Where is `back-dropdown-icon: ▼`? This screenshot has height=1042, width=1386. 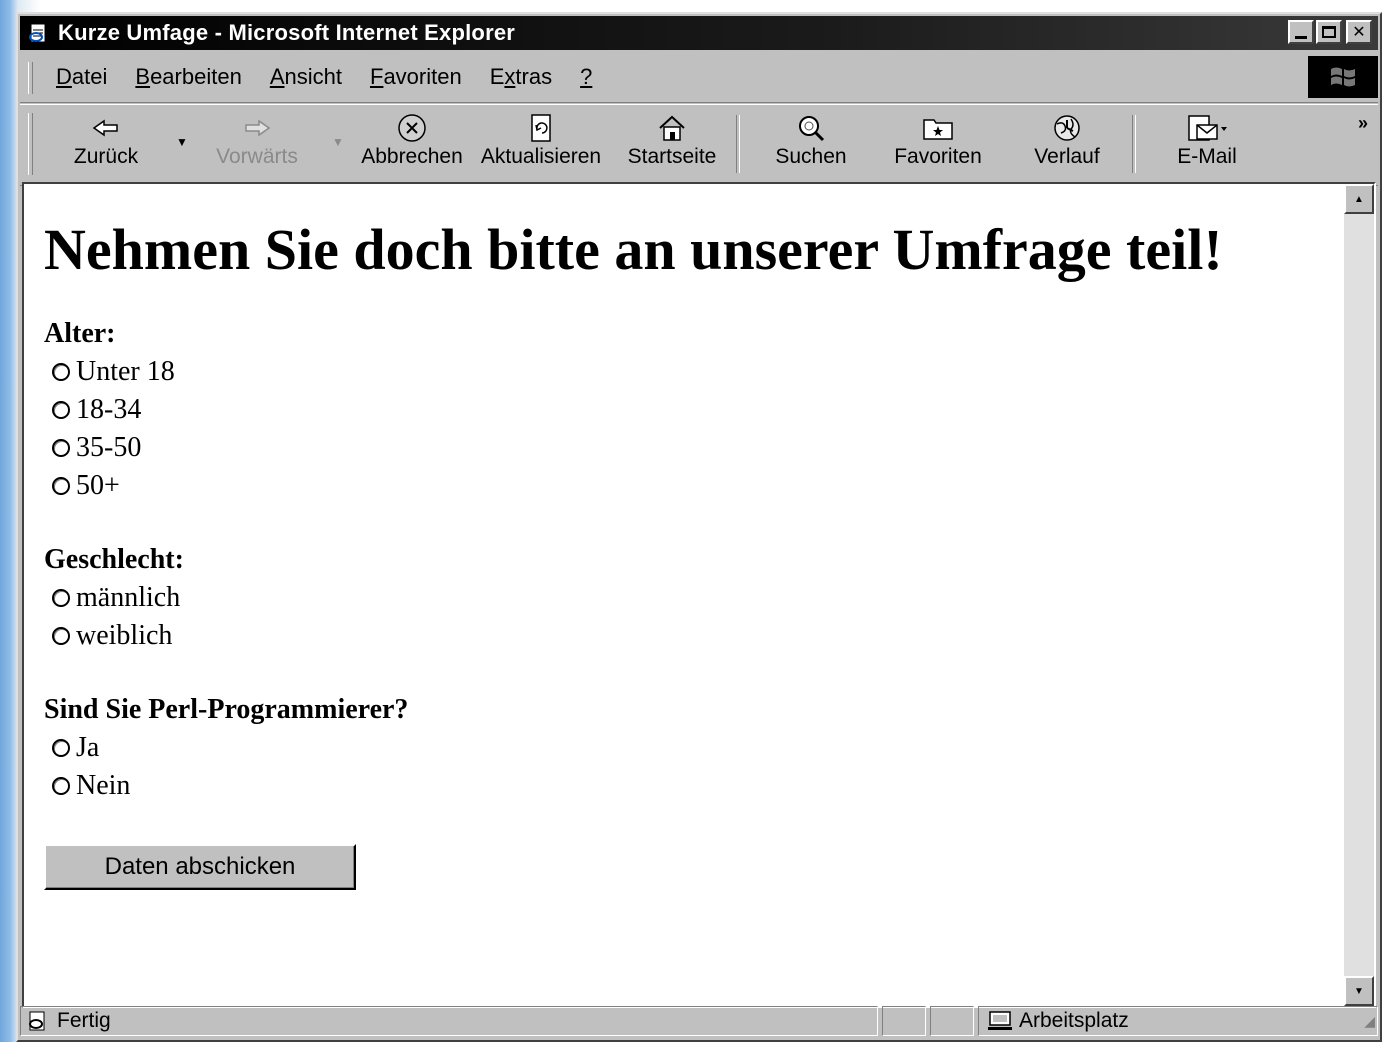 back-dropdown-icon: ▼ is located at coordinates (182, 142).